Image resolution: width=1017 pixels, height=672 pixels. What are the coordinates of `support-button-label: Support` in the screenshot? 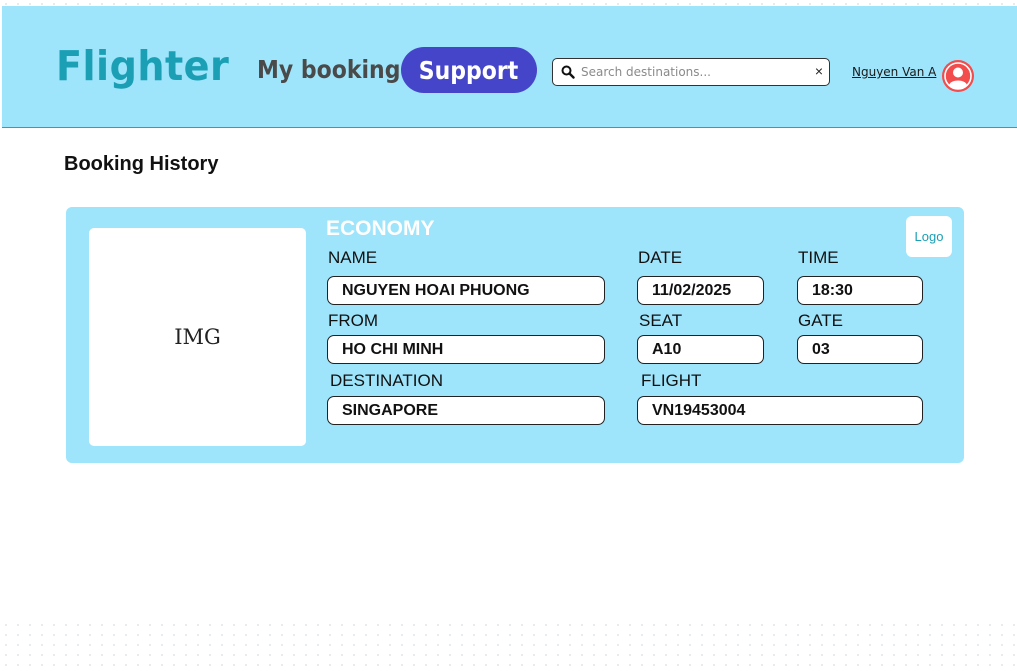 It's located at (469, 70).